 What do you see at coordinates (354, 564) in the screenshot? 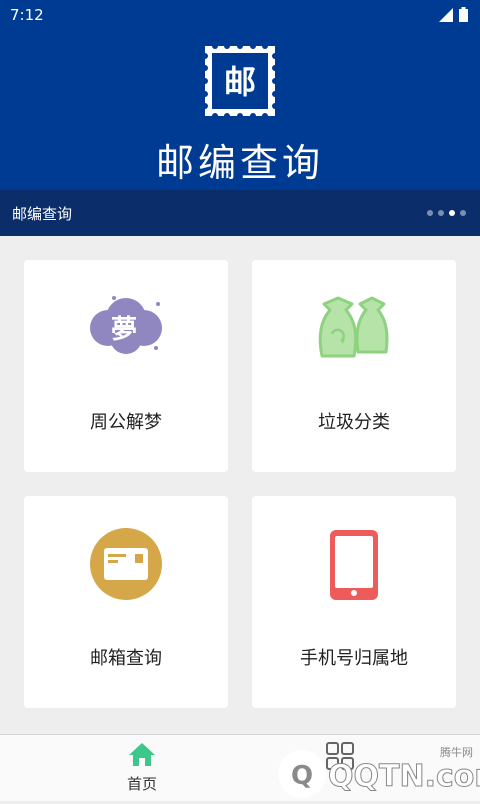
I see `mobile-phone-icon` at bounding box center [354, 564].